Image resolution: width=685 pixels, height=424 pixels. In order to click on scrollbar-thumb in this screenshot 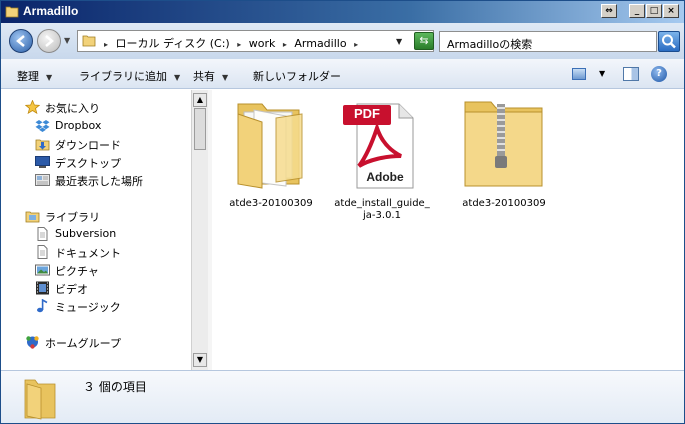, I will do `click(200, 129)`.